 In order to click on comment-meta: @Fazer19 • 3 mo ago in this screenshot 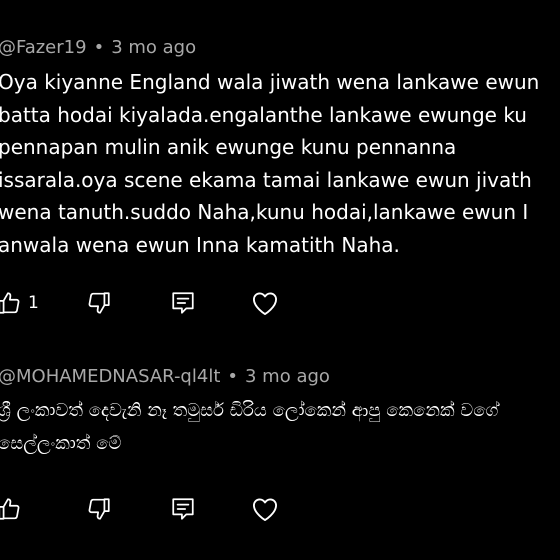, I will do `click(280, 48)`.